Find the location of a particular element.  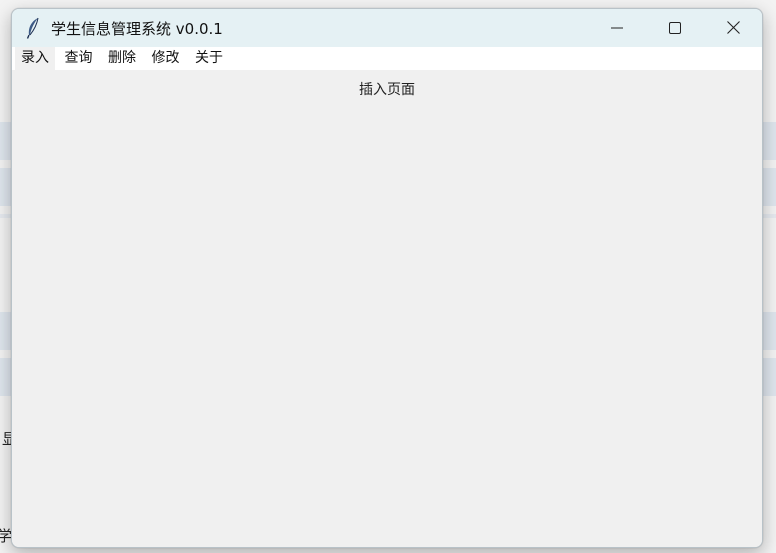

menu-item-modify: 修改 is located at coordinates (166, 58).